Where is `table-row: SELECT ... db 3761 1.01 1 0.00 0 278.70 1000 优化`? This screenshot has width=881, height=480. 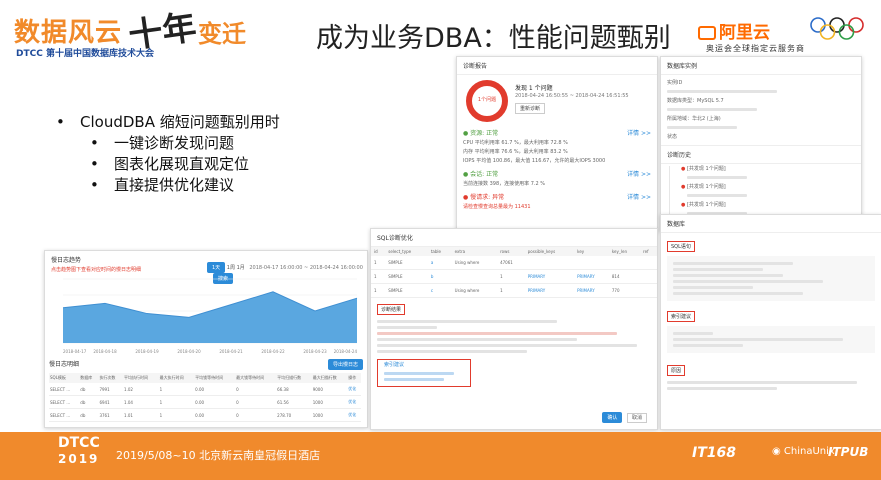 table-row: SELECT ... db 3761 1.01 1 0.00 0 278.70 1000 优化 is located at coordinates (205, 415).